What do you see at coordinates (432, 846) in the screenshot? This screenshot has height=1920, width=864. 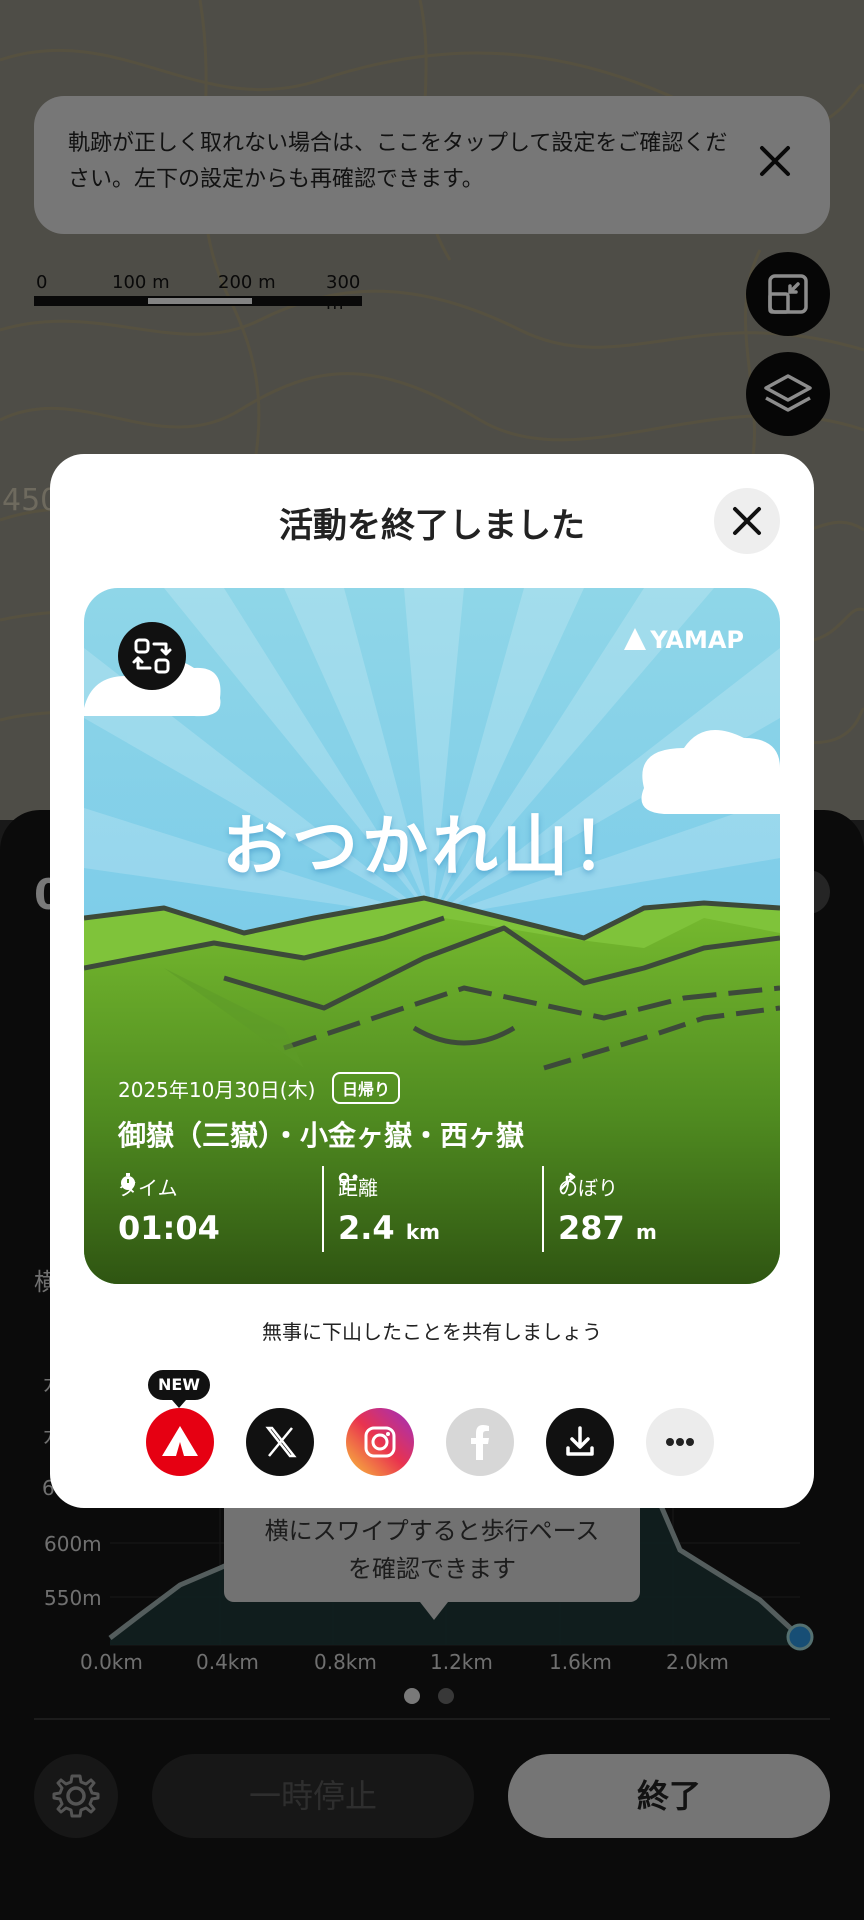 I see `card-headline: おつかれ山！` at bounding box center [432, 846].